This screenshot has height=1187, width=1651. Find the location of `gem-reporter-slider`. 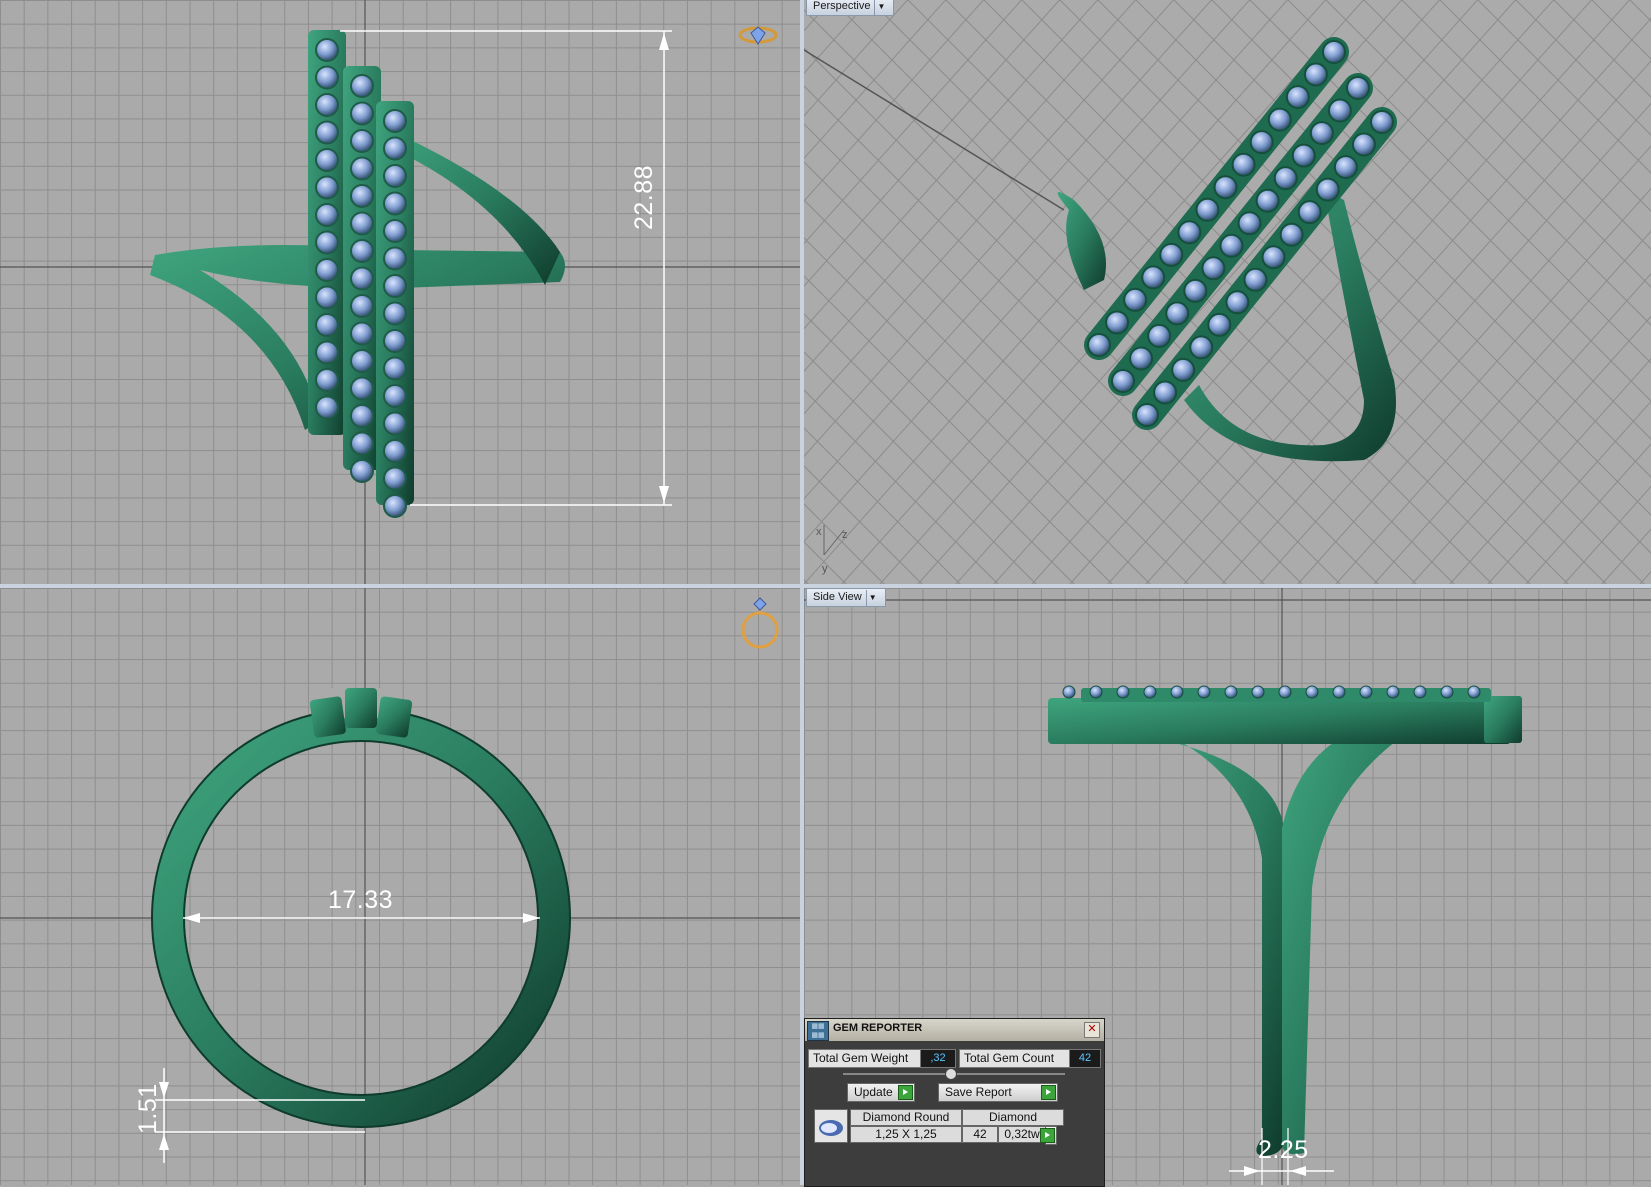

gem-reporter-slider is located at coordinates (954, 1074).